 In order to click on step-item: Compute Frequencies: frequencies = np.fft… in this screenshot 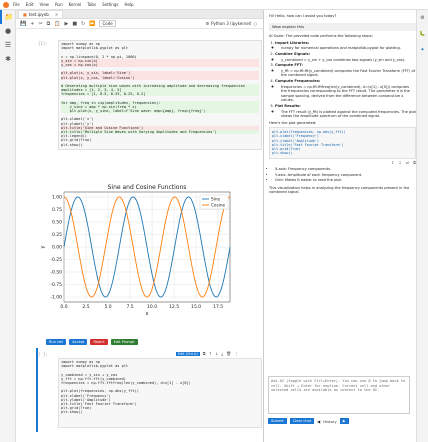, I will do `click(345, 91)`.